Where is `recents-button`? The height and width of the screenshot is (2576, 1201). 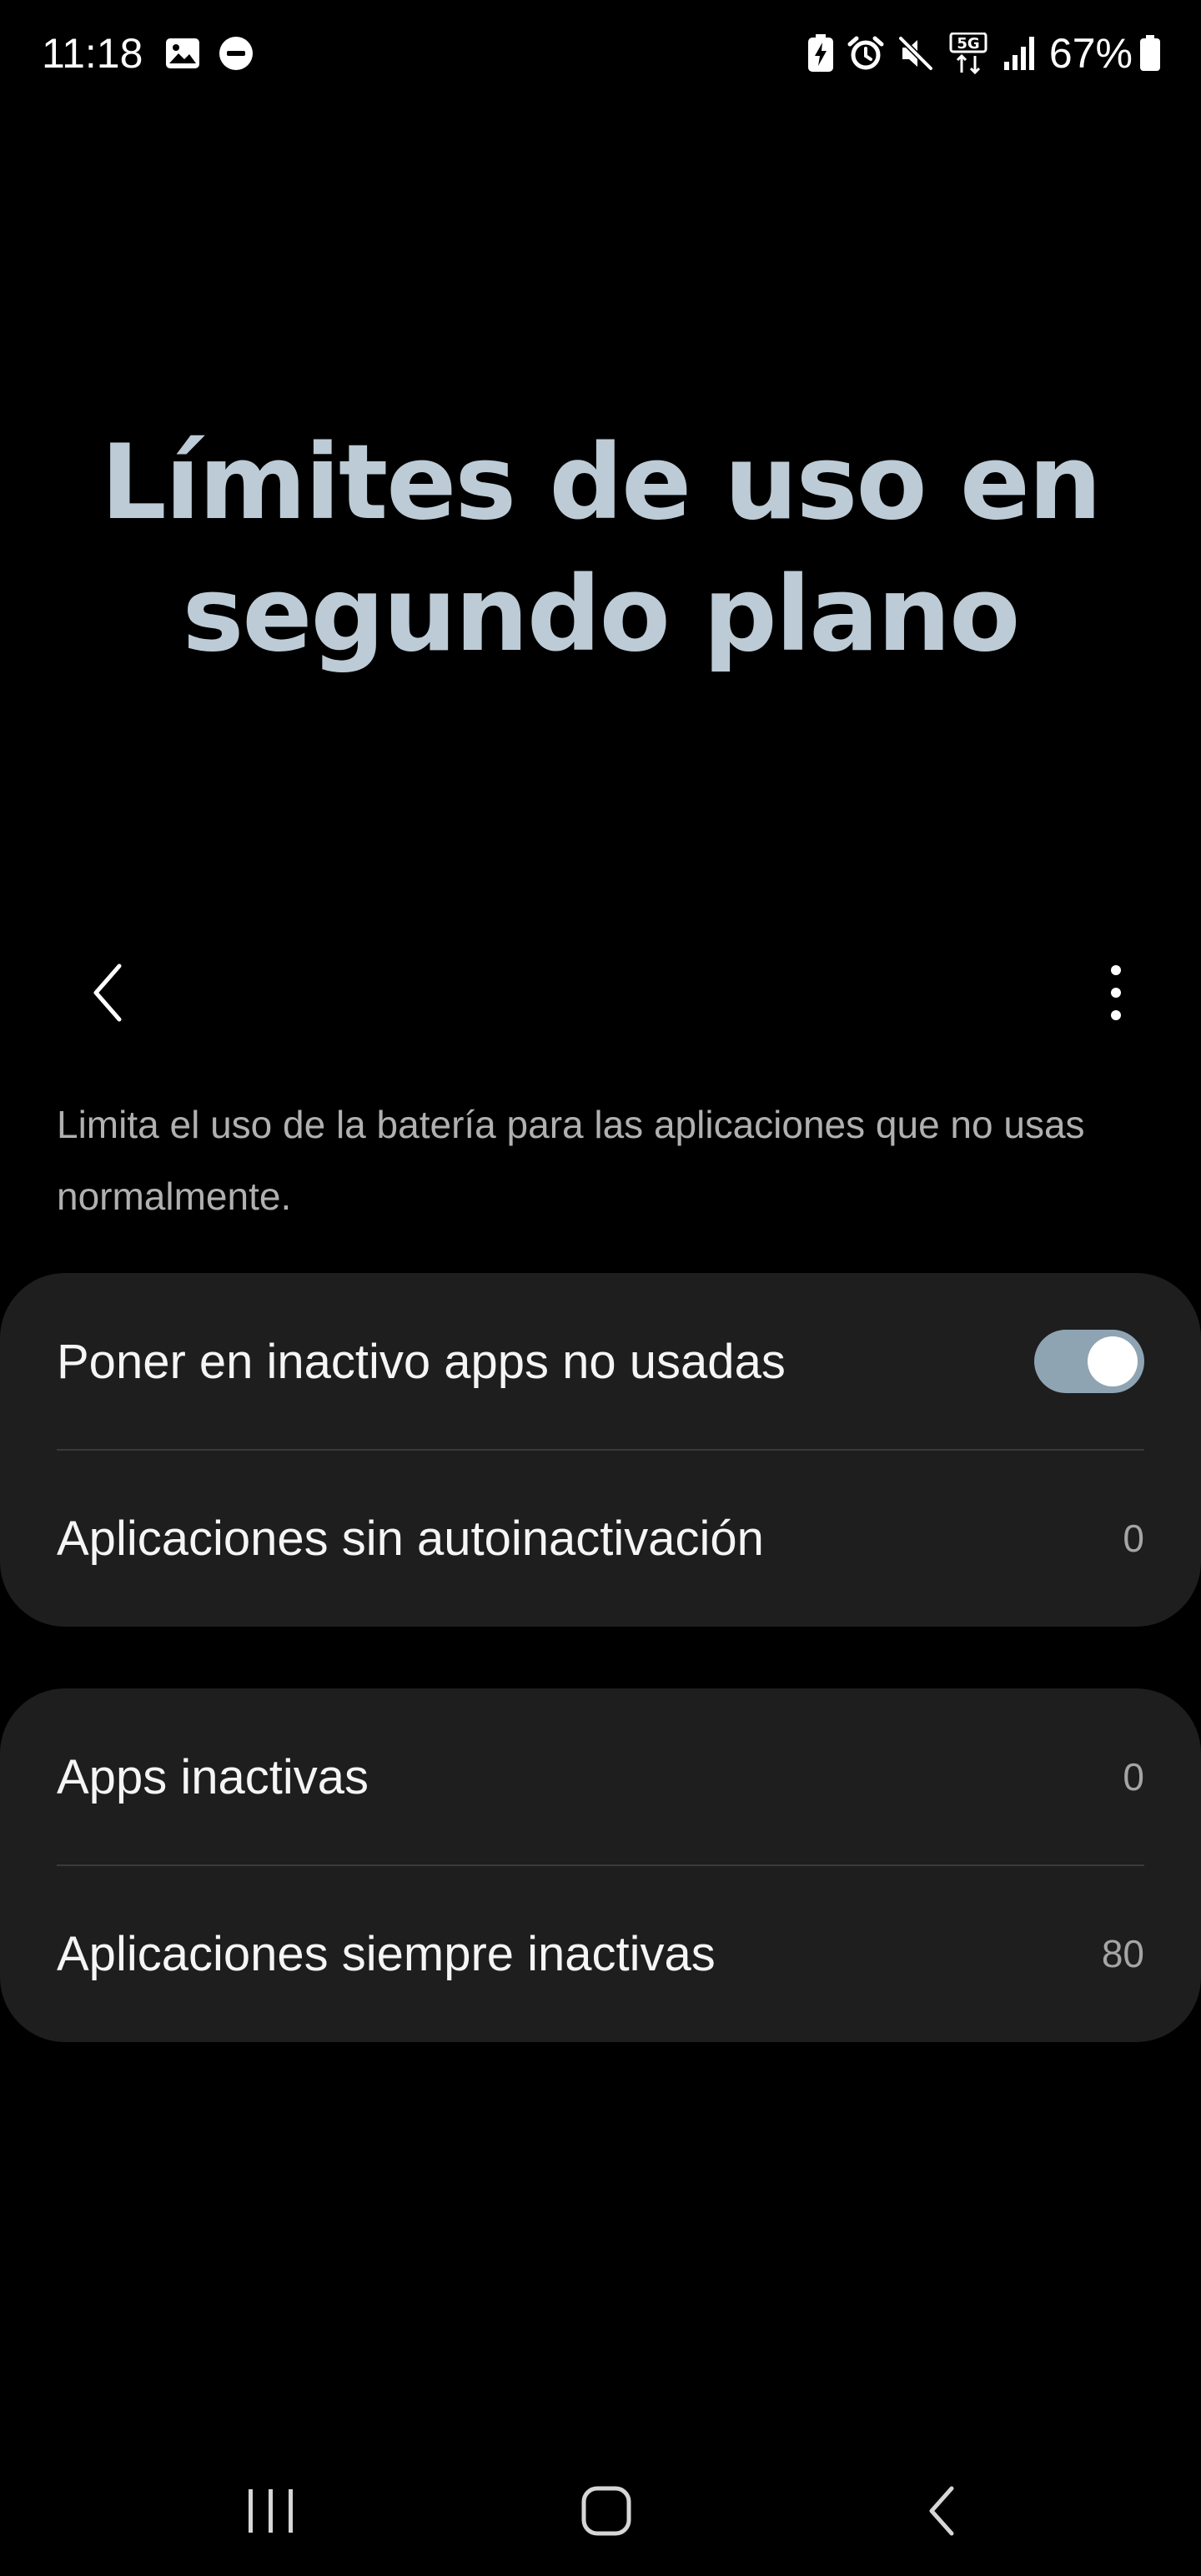
recents-button is located at coordinates (271, 2510).